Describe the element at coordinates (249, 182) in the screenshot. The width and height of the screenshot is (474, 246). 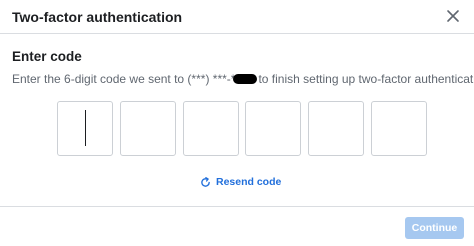
I see `resend-code-label: Resend code` at that location.